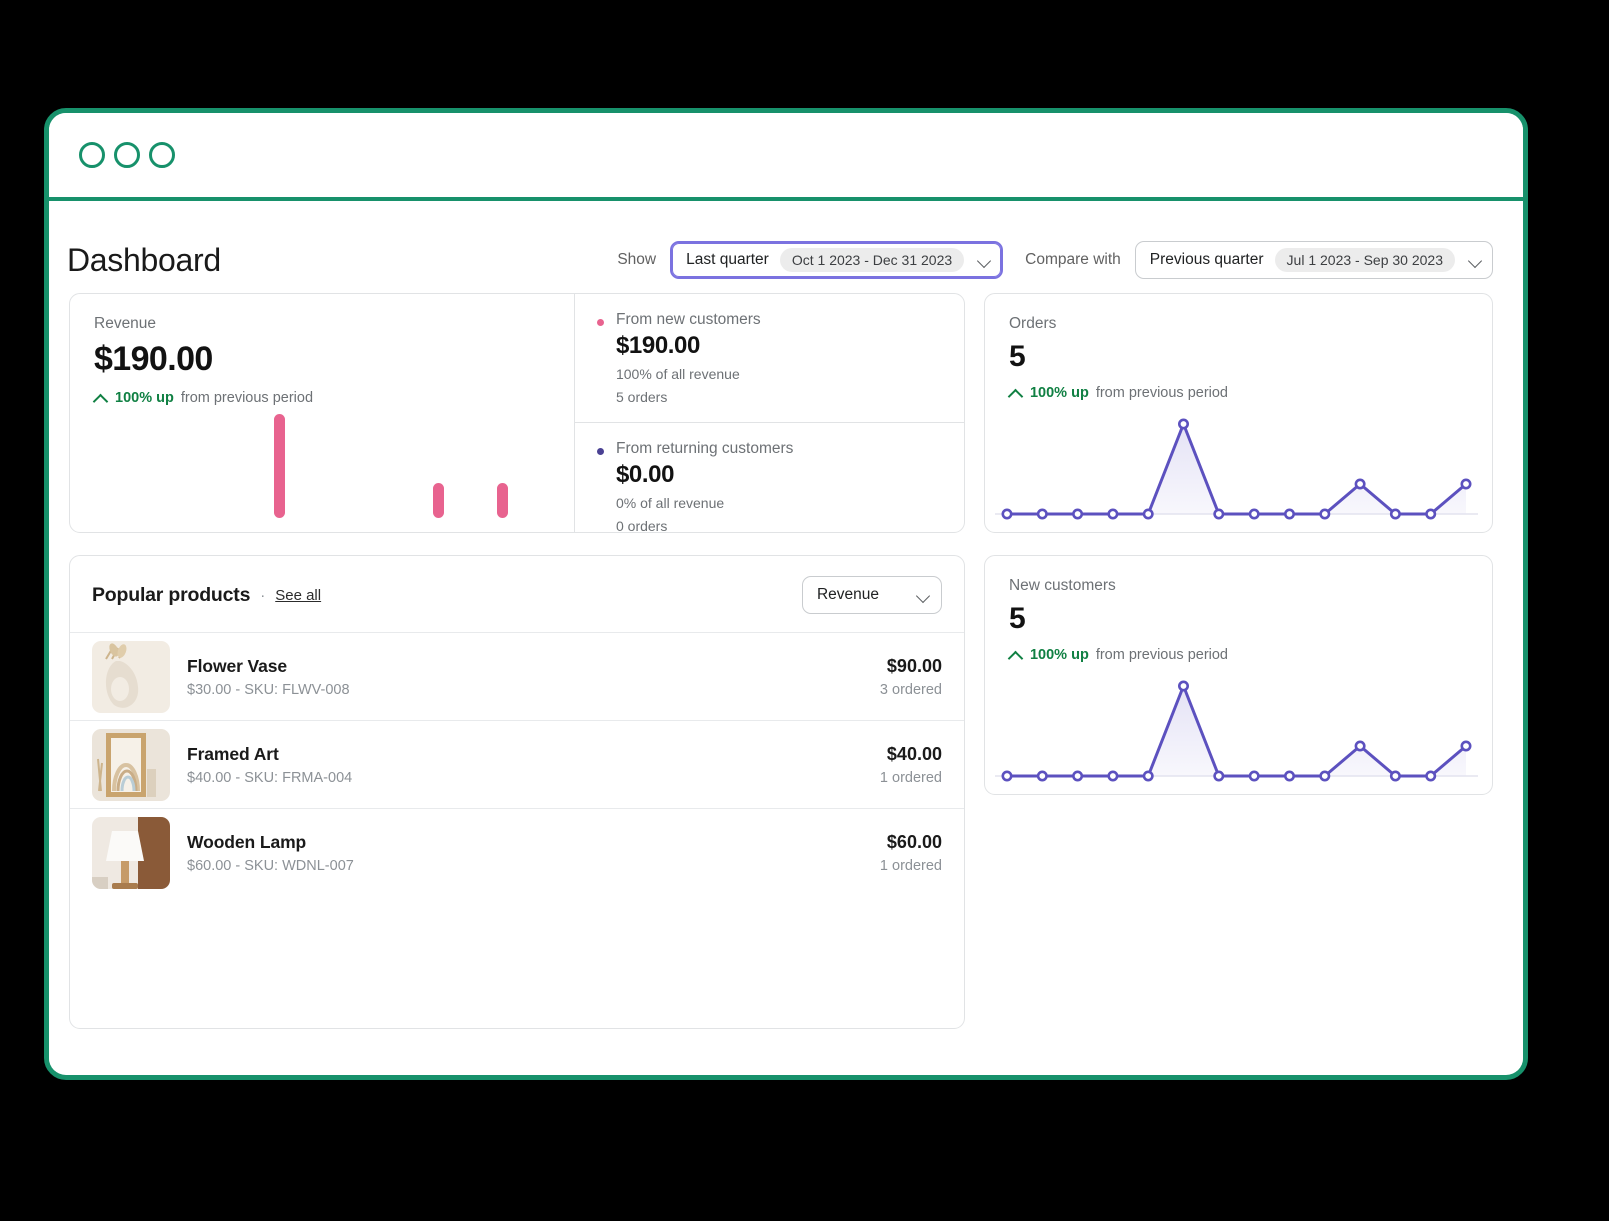 This screenshot has width=1609, height=1221. What do you see at coordinates (131, 852) in the screenshot?
I see `wooden-lamp-photo` at bounding box center [131, 852].